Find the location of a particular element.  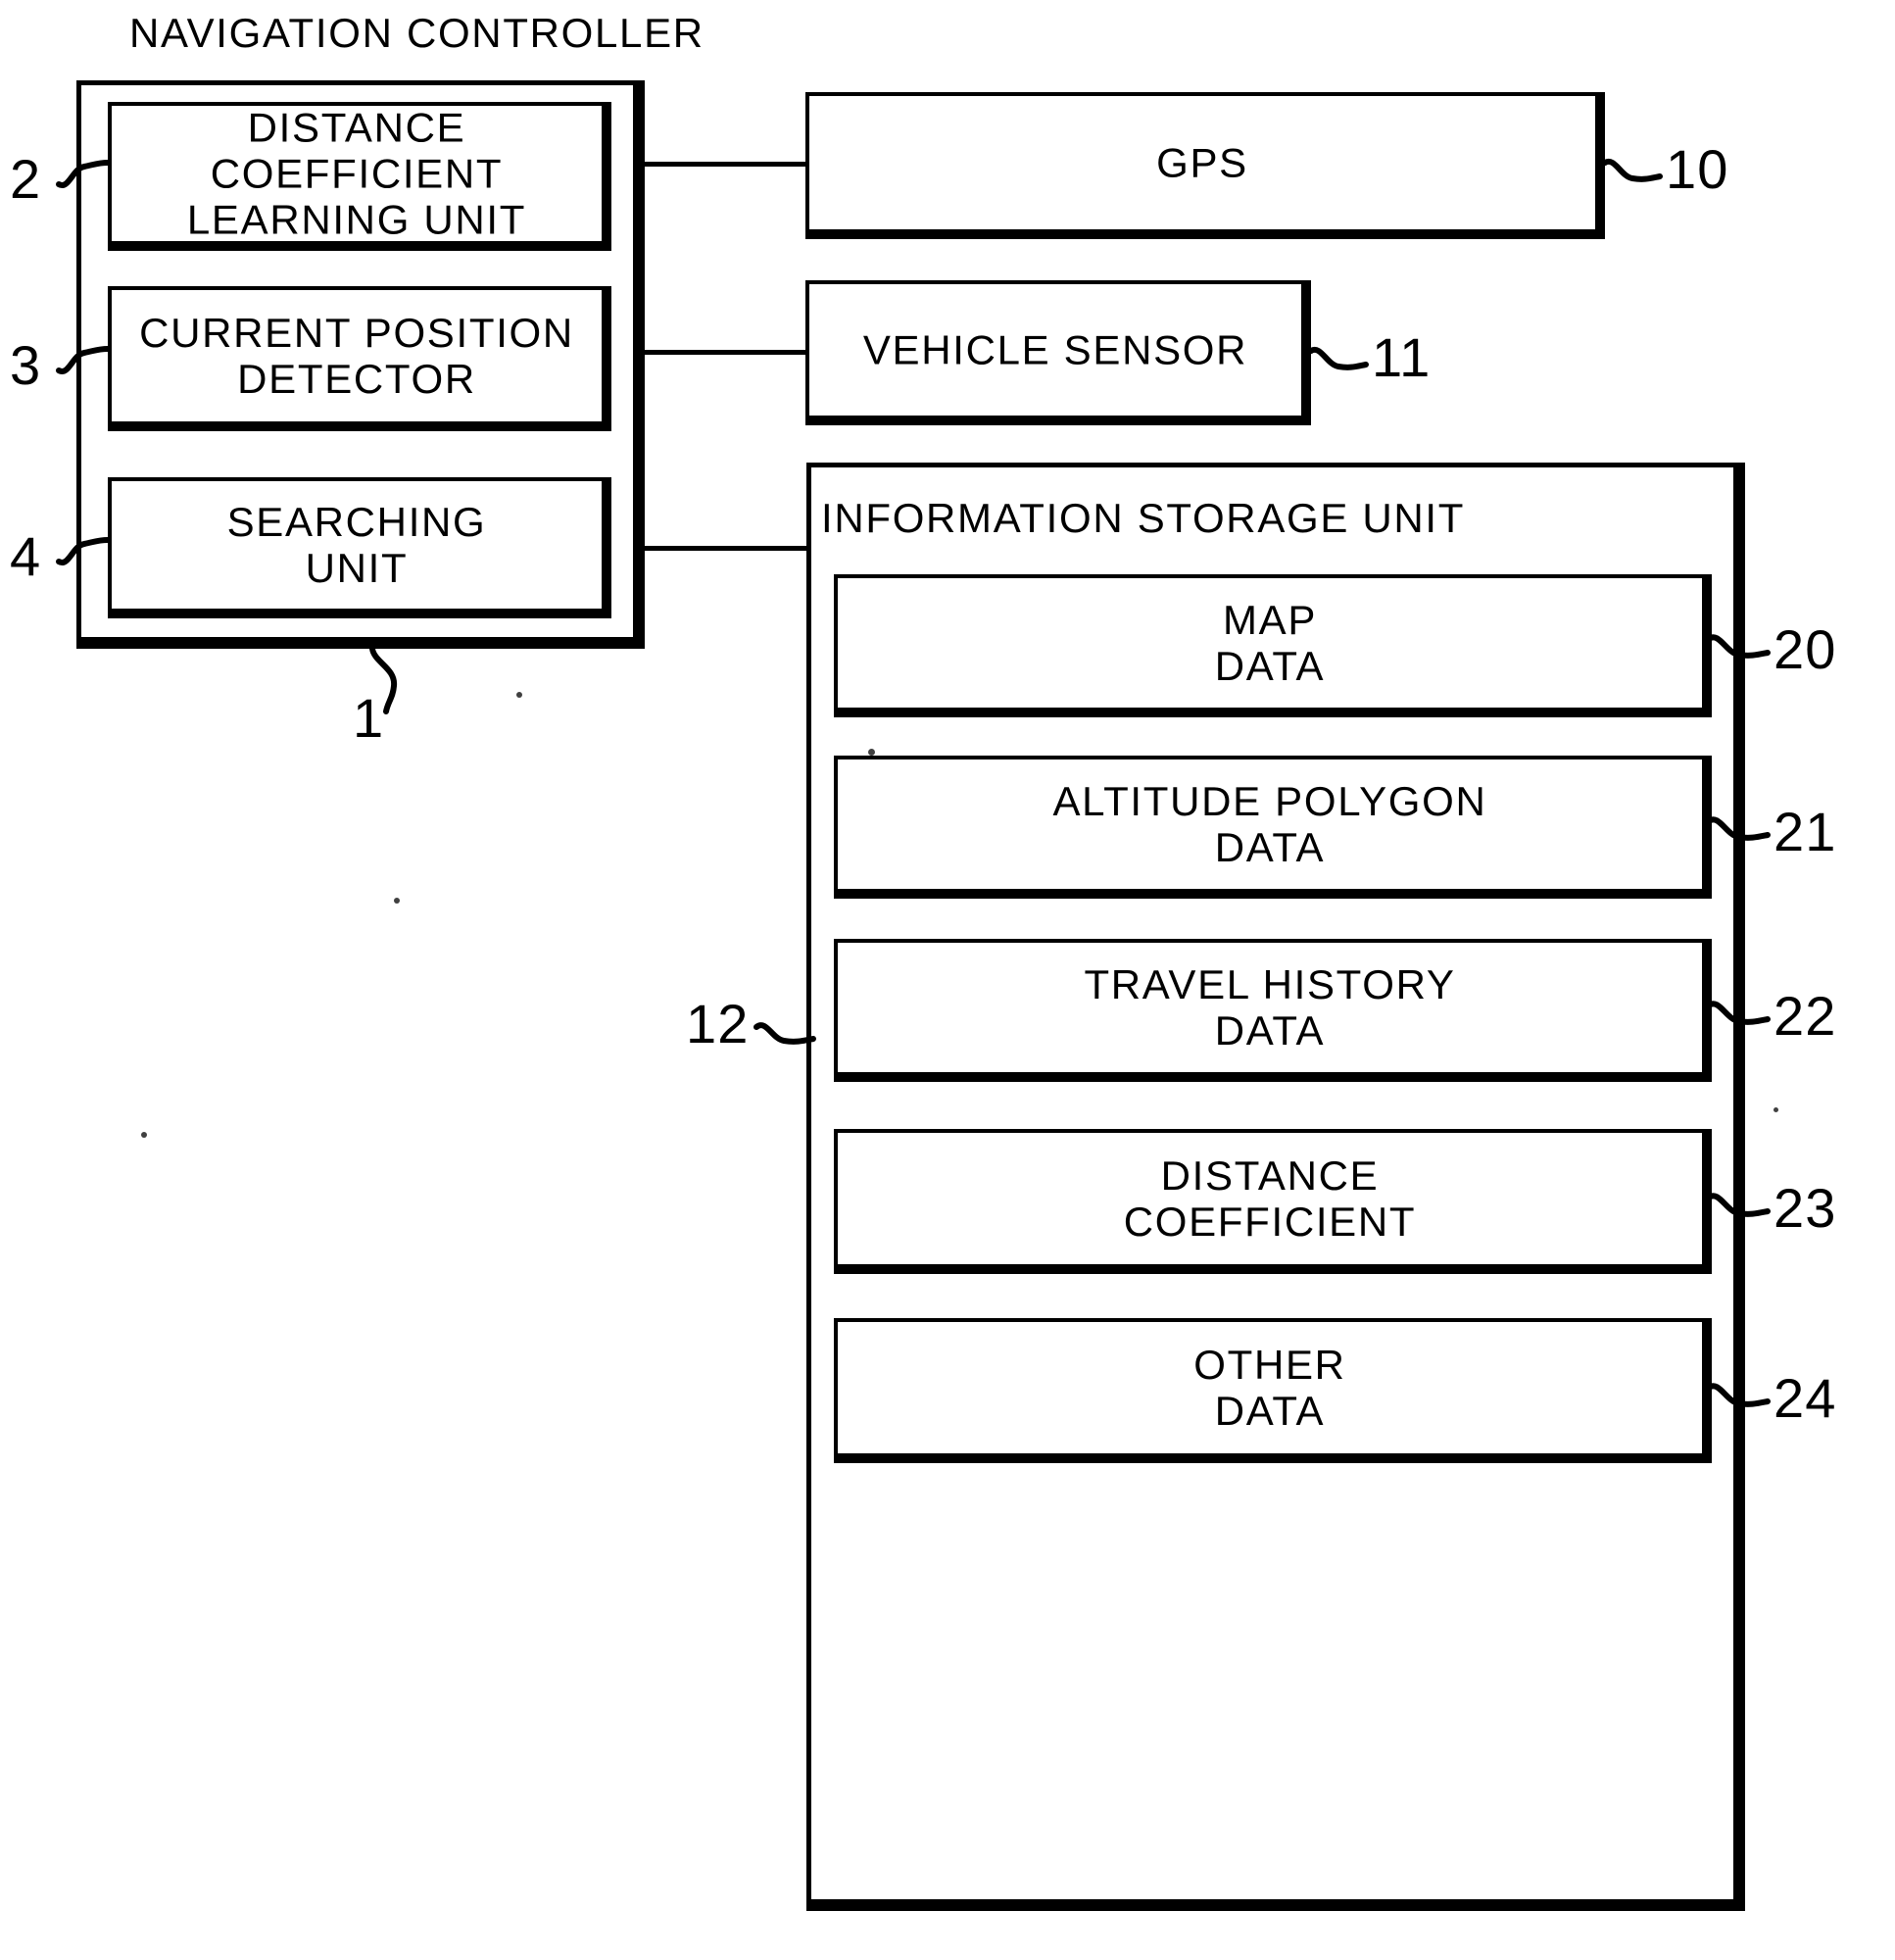

data-block-label: OTHER DATA is located at coordinates (1269, 1387).